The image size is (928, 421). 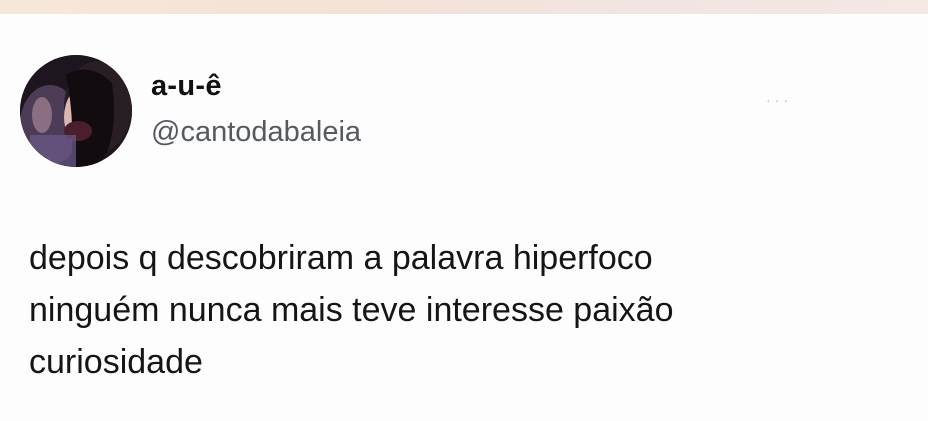 I want to click on tweet-text-line: depois q descobriram a palavra hiperfoco, so click(x=341, y=258).